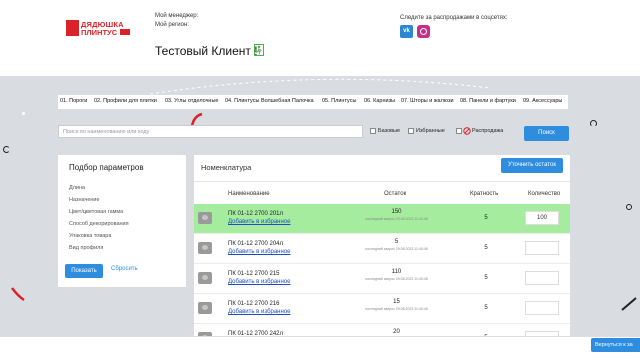  Describe the element at coordinates (320, 86) in the screenshot. I see `decor-line` at that location.